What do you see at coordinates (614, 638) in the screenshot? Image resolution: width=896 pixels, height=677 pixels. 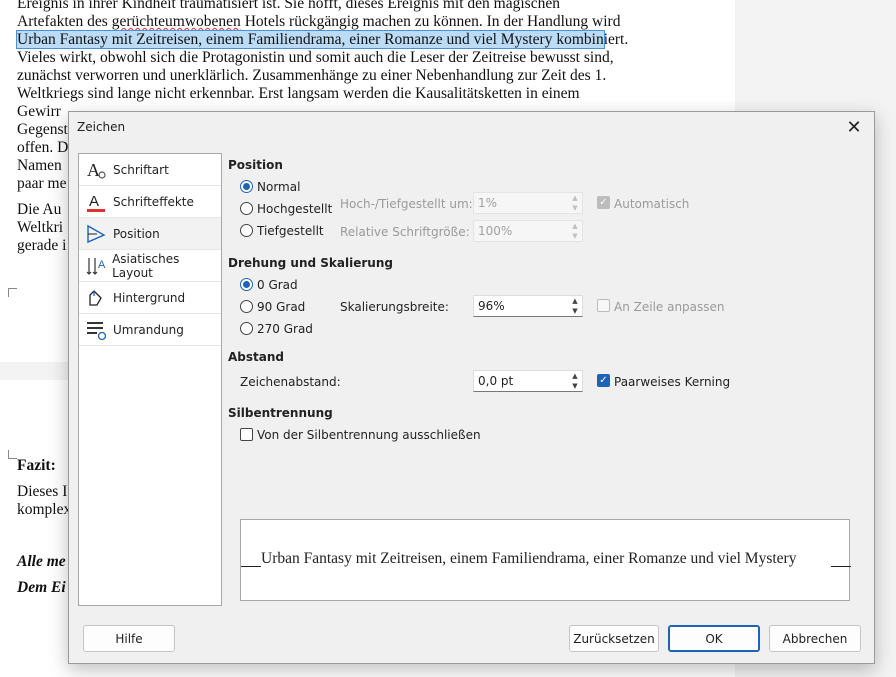 I see `reset-button: Zurücksetzen` at bounding box center [614, 638].